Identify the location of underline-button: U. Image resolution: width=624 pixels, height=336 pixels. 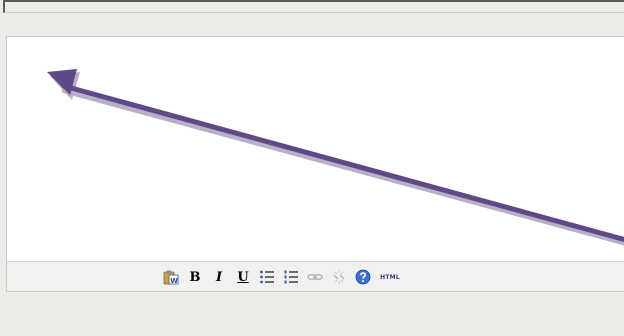
(243, 277).